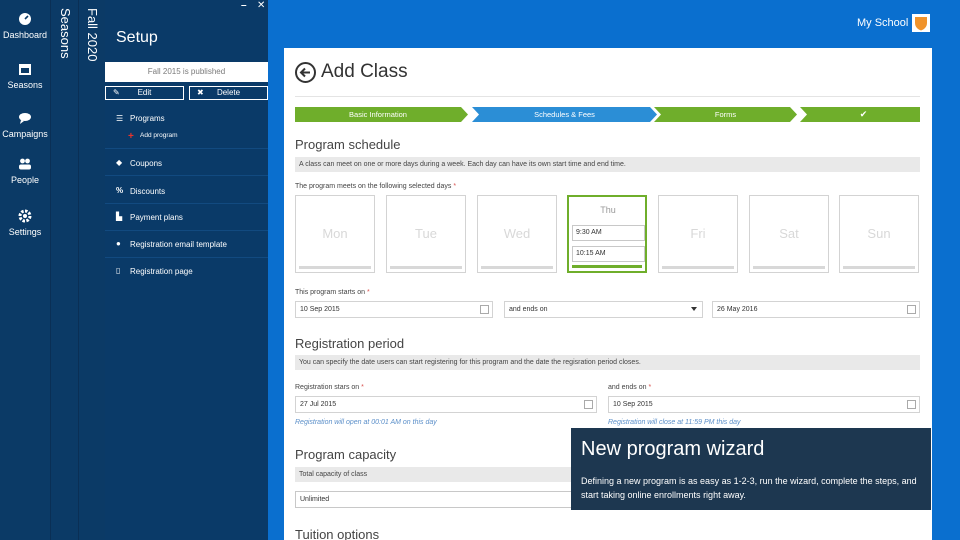 This screenshot has height=540, width=960. I want to click on nav-campaigns: Campaigns, so click(25, 125).